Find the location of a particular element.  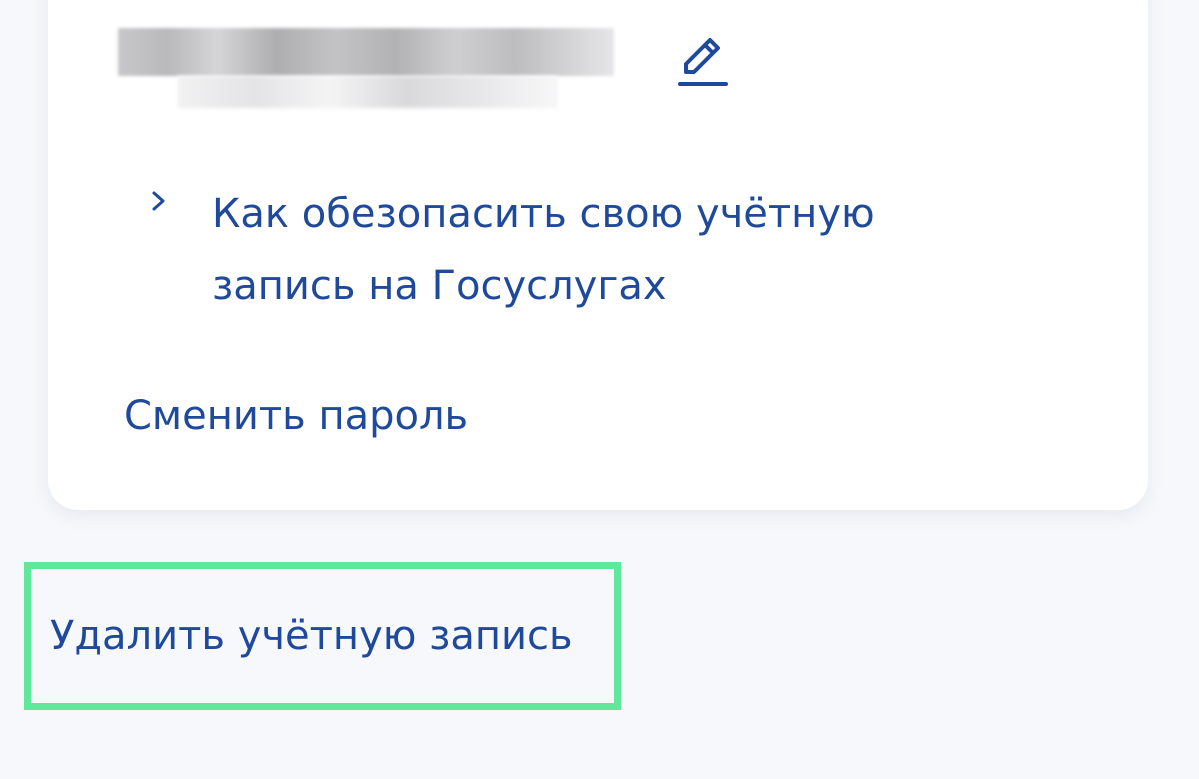

chevron-right-icon is located at coordinates (158, 201).